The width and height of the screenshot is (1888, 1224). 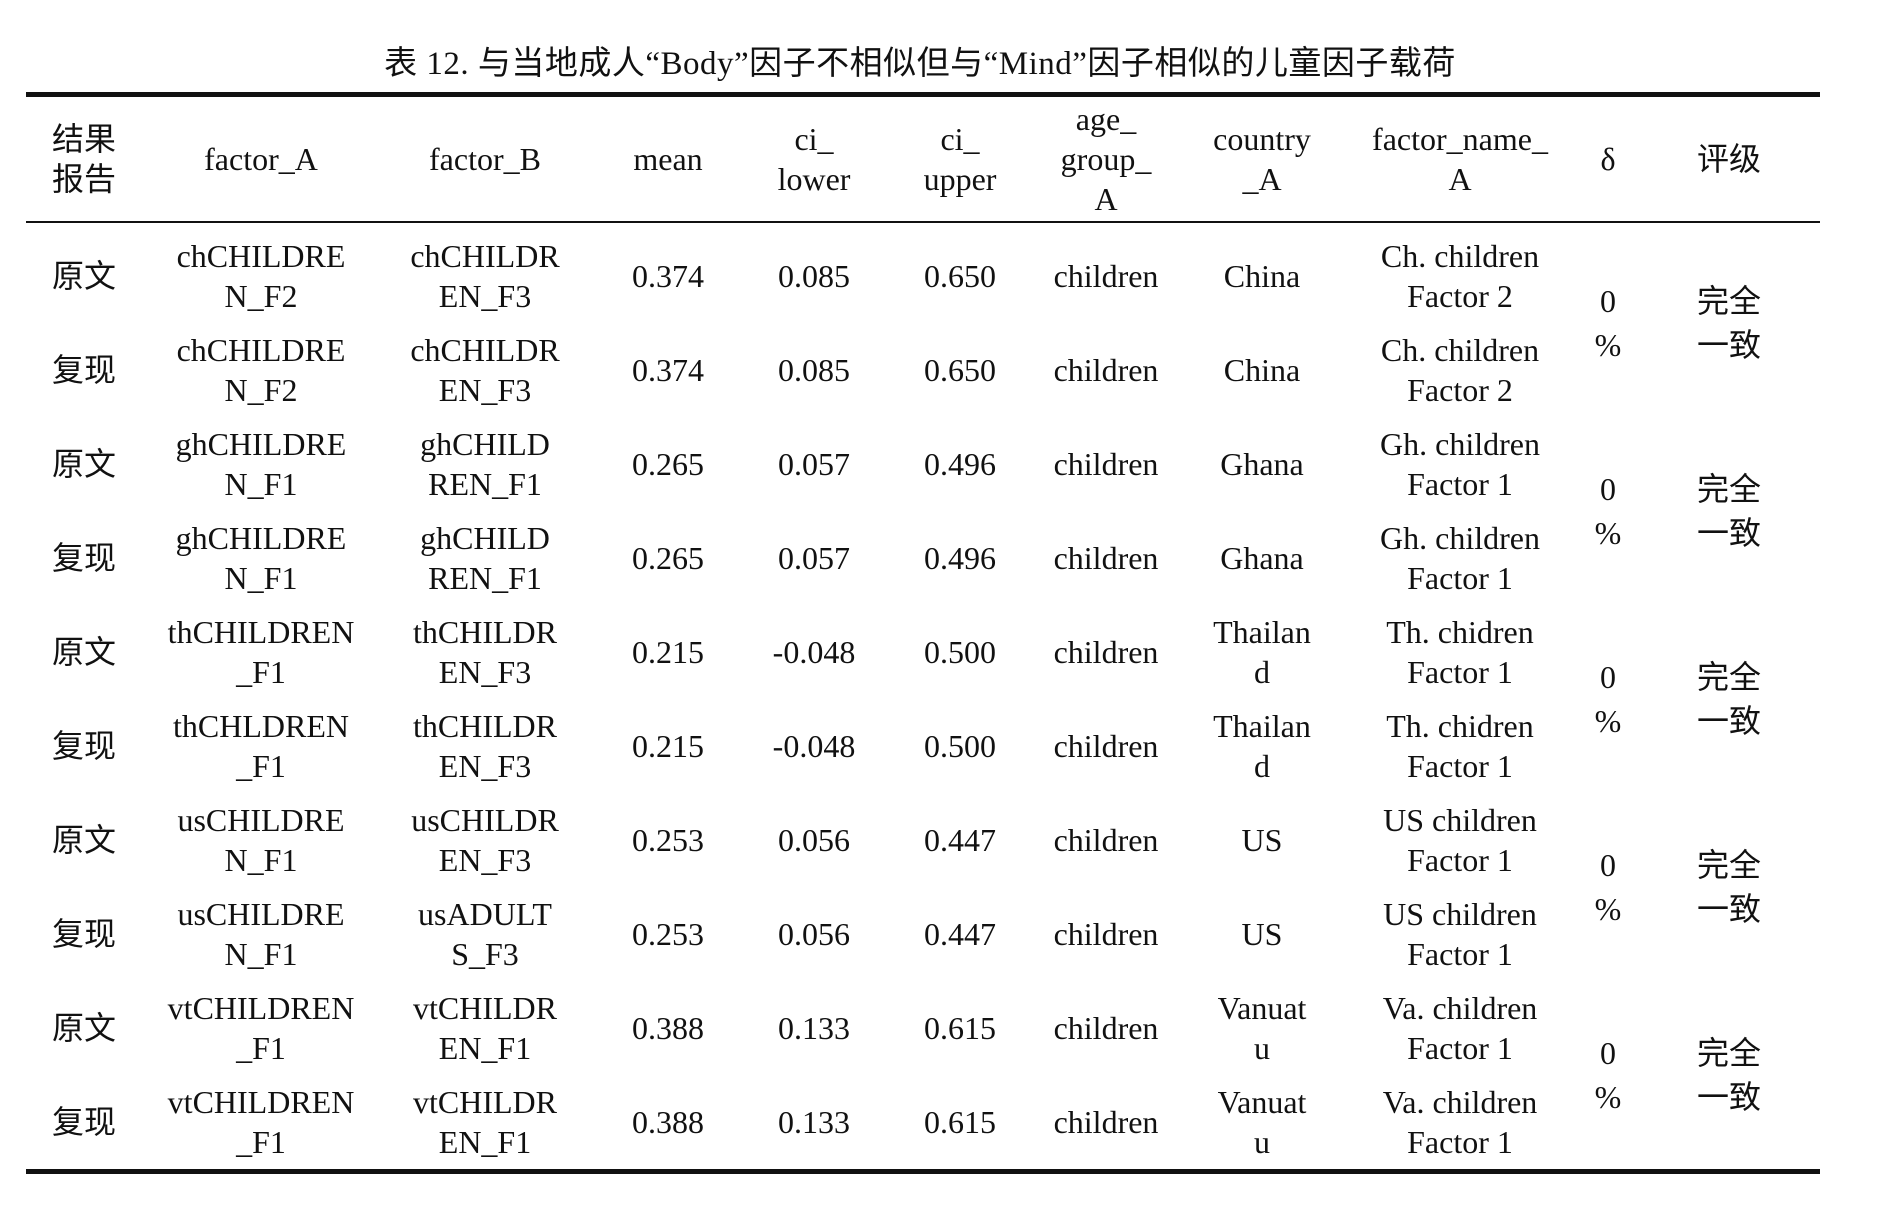 I want to click on col-header-factor-b: factor_B, so click(x=485, y=159).